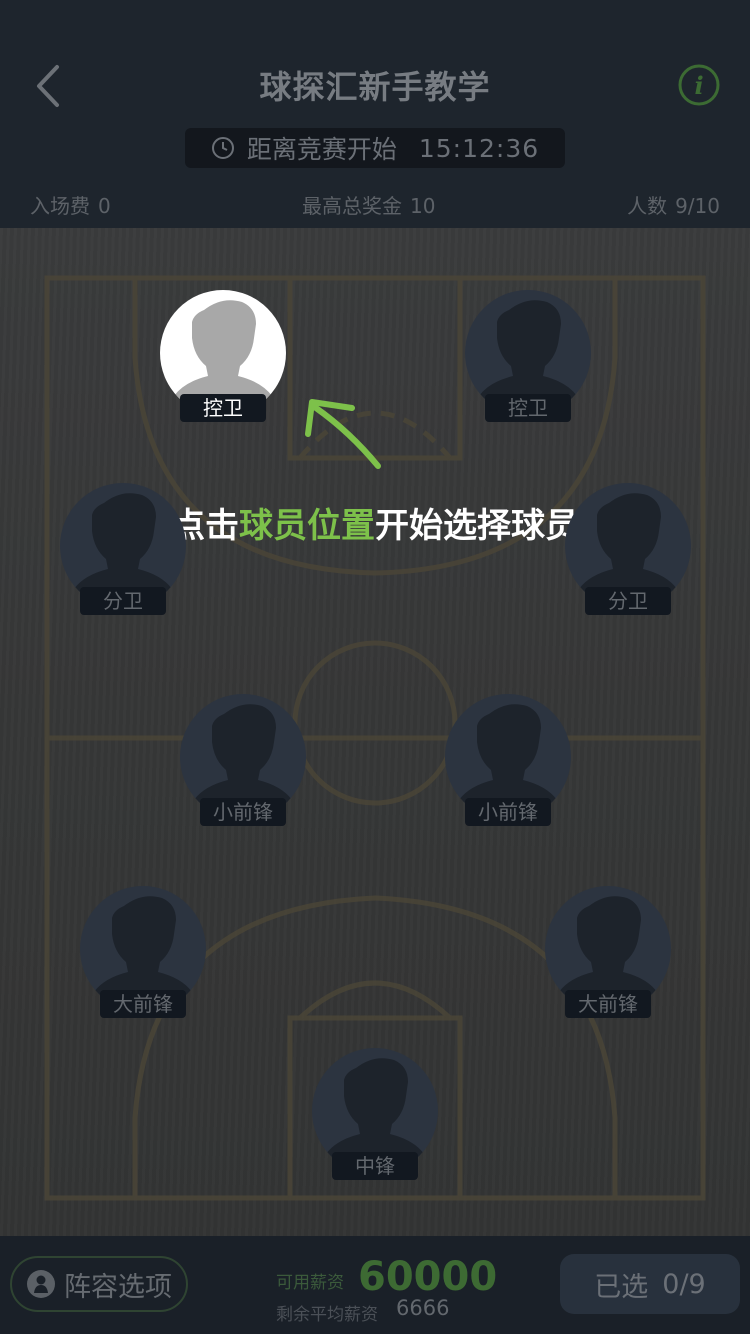  I want to click on available-salary-value: 60000, so click(428, 1277).